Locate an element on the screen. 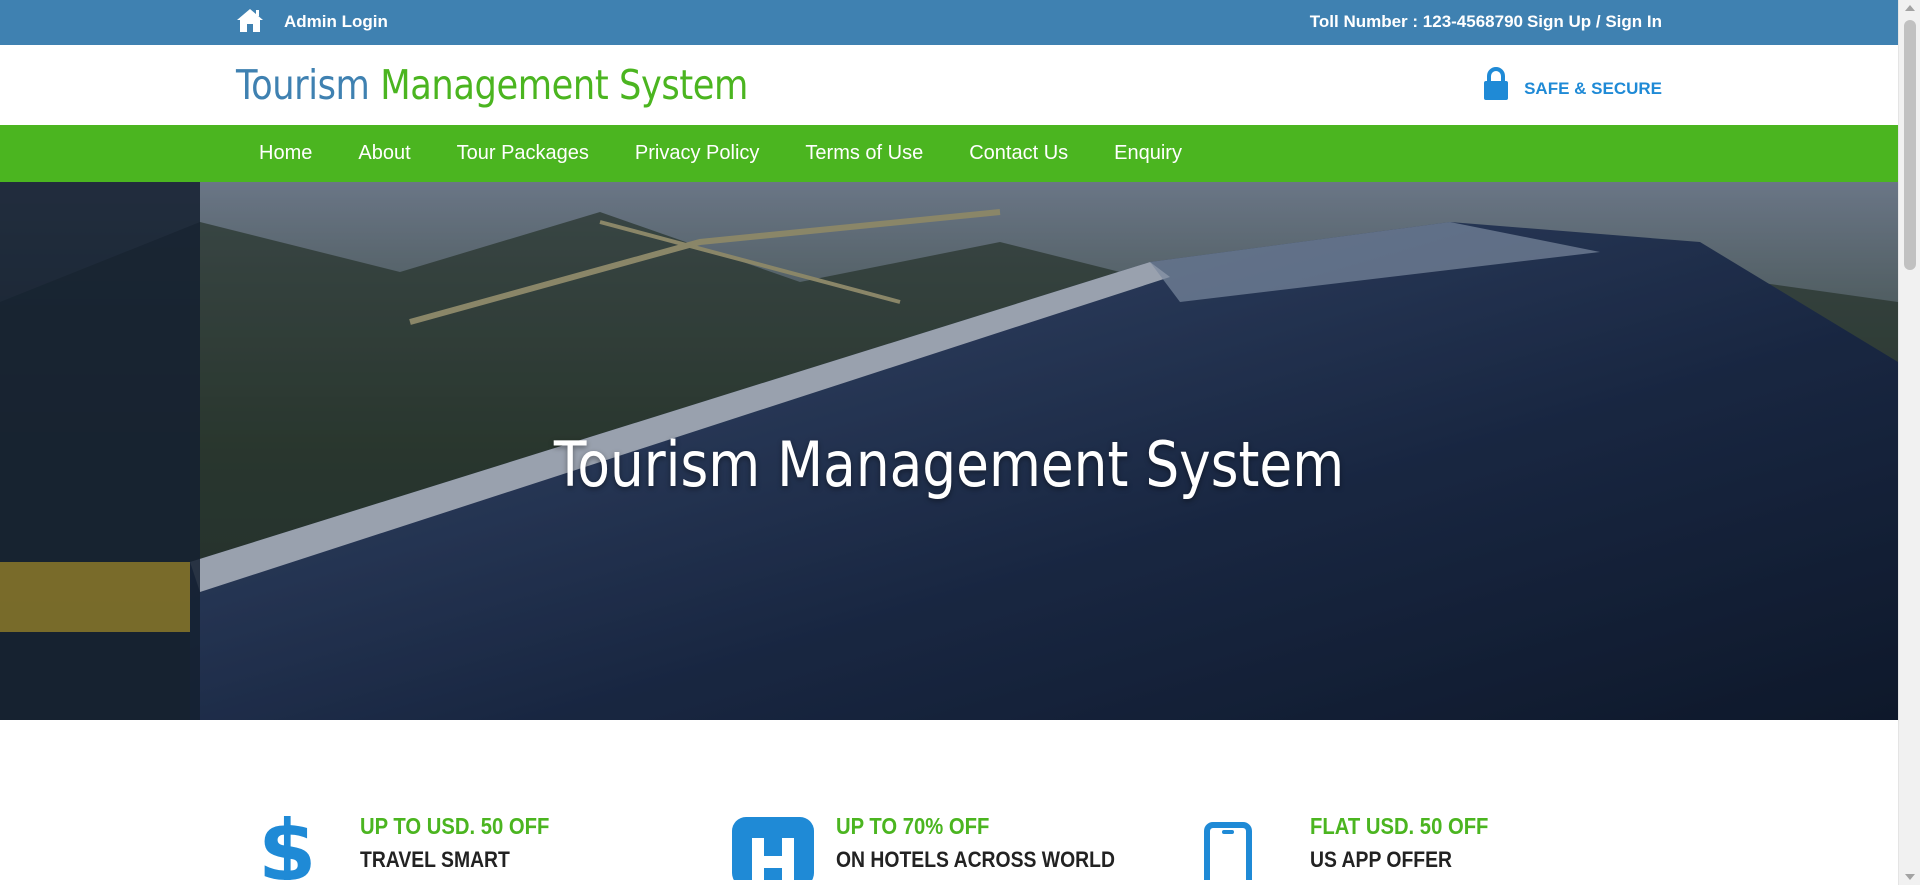 The image size is (1920, 885). safe-secure-label: SAFE & SECURE is located at coordinates (1593, 88).